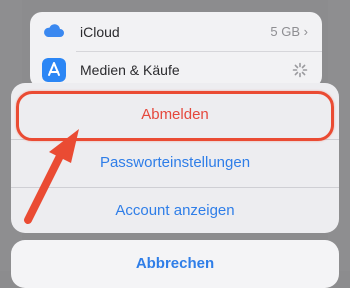 This screenshot has width=350, height=288. I want to click on icloud-storage-value: 5 GB ›, so click(289, 31).